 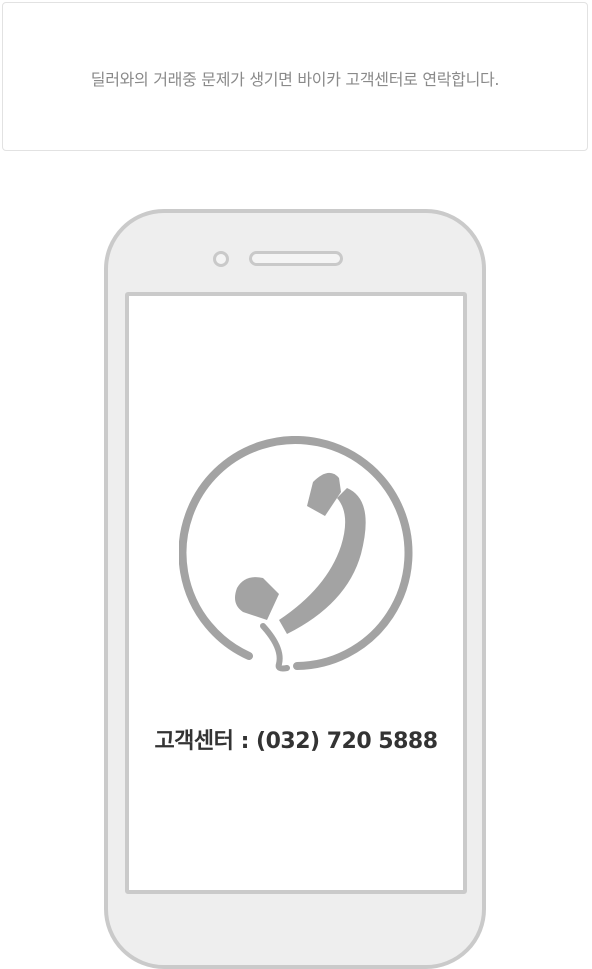 What do you see at coordinates (194, 741) in the screenshot?
I see `customer-center-label: 고객센터` at bounding box center [194, 741].